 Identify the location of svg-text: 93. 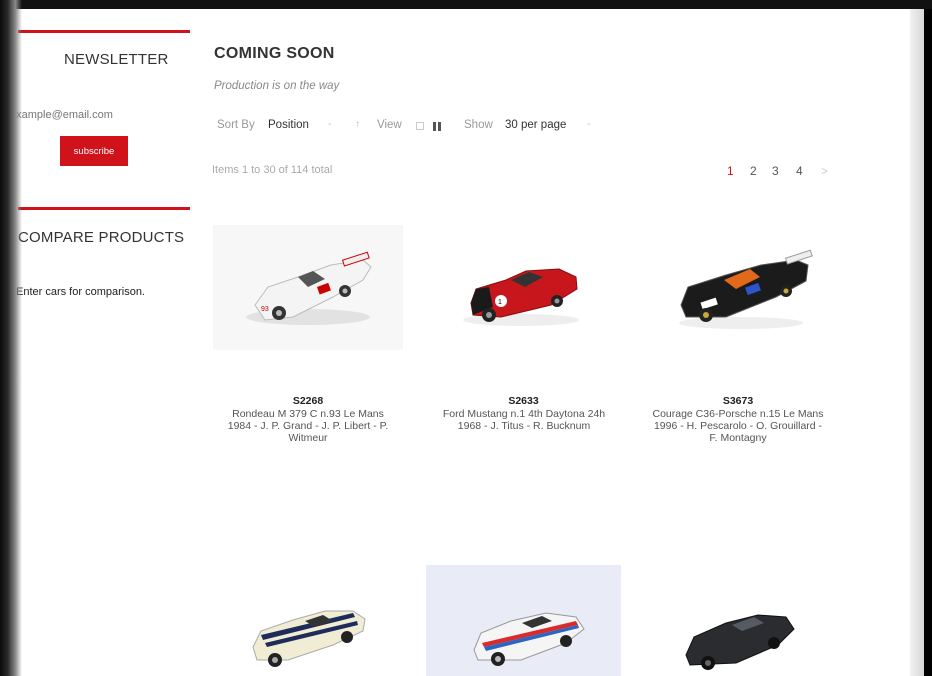
(265, 309).